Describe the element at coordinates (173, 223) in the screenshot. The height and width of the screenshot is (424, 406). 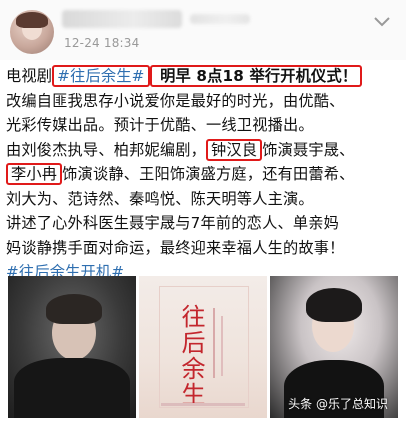
I see `text-segment: 讲述了心外科医生聂宇晟与7年前的恋人、单亲妈` at that location.